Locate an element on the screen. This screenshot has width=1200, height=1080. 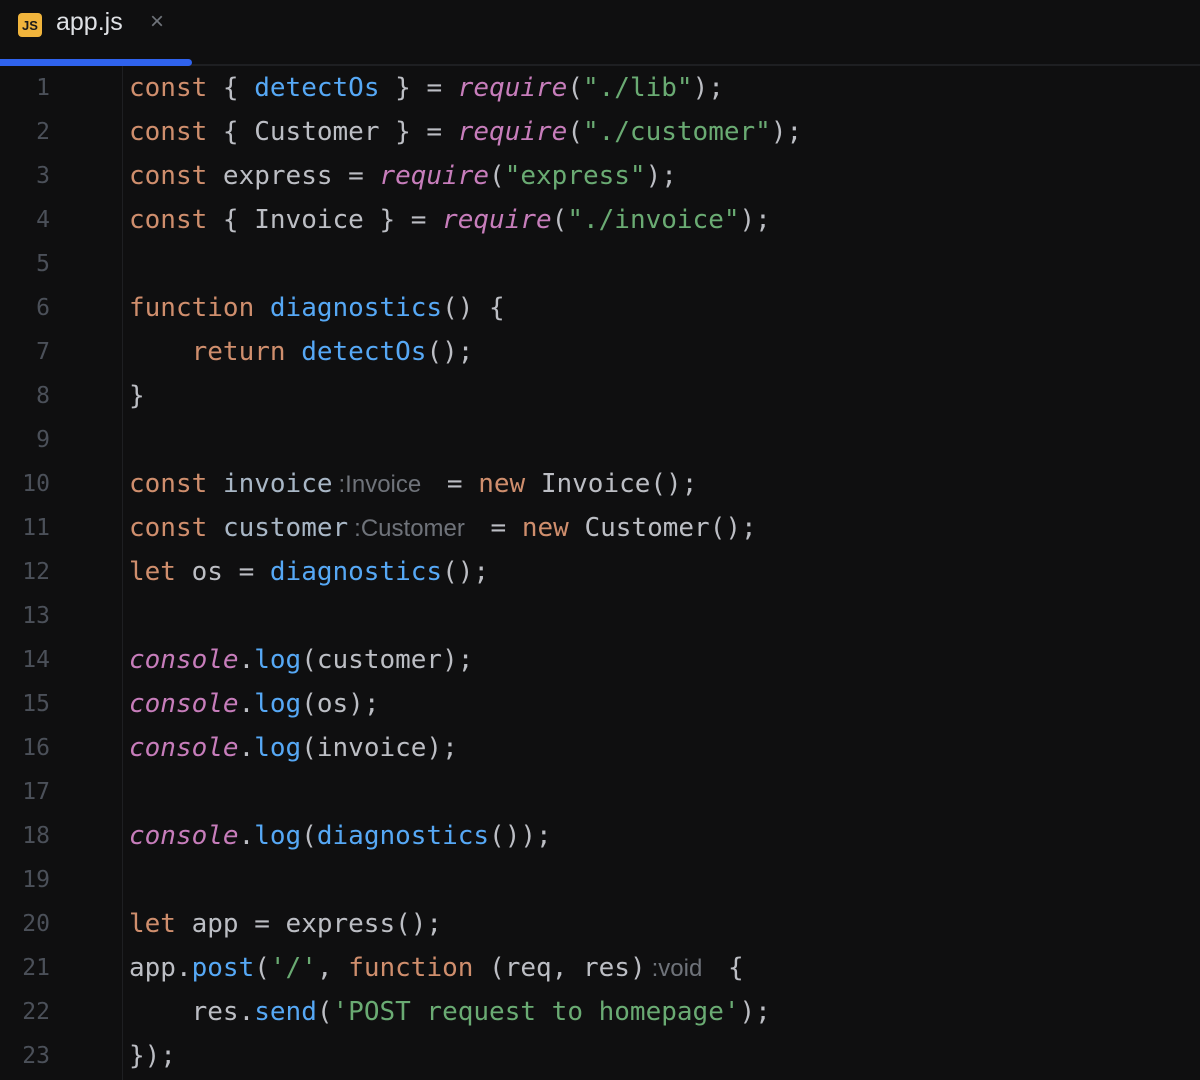
code-text: let app = express(); is located at coordinates (285, 924).